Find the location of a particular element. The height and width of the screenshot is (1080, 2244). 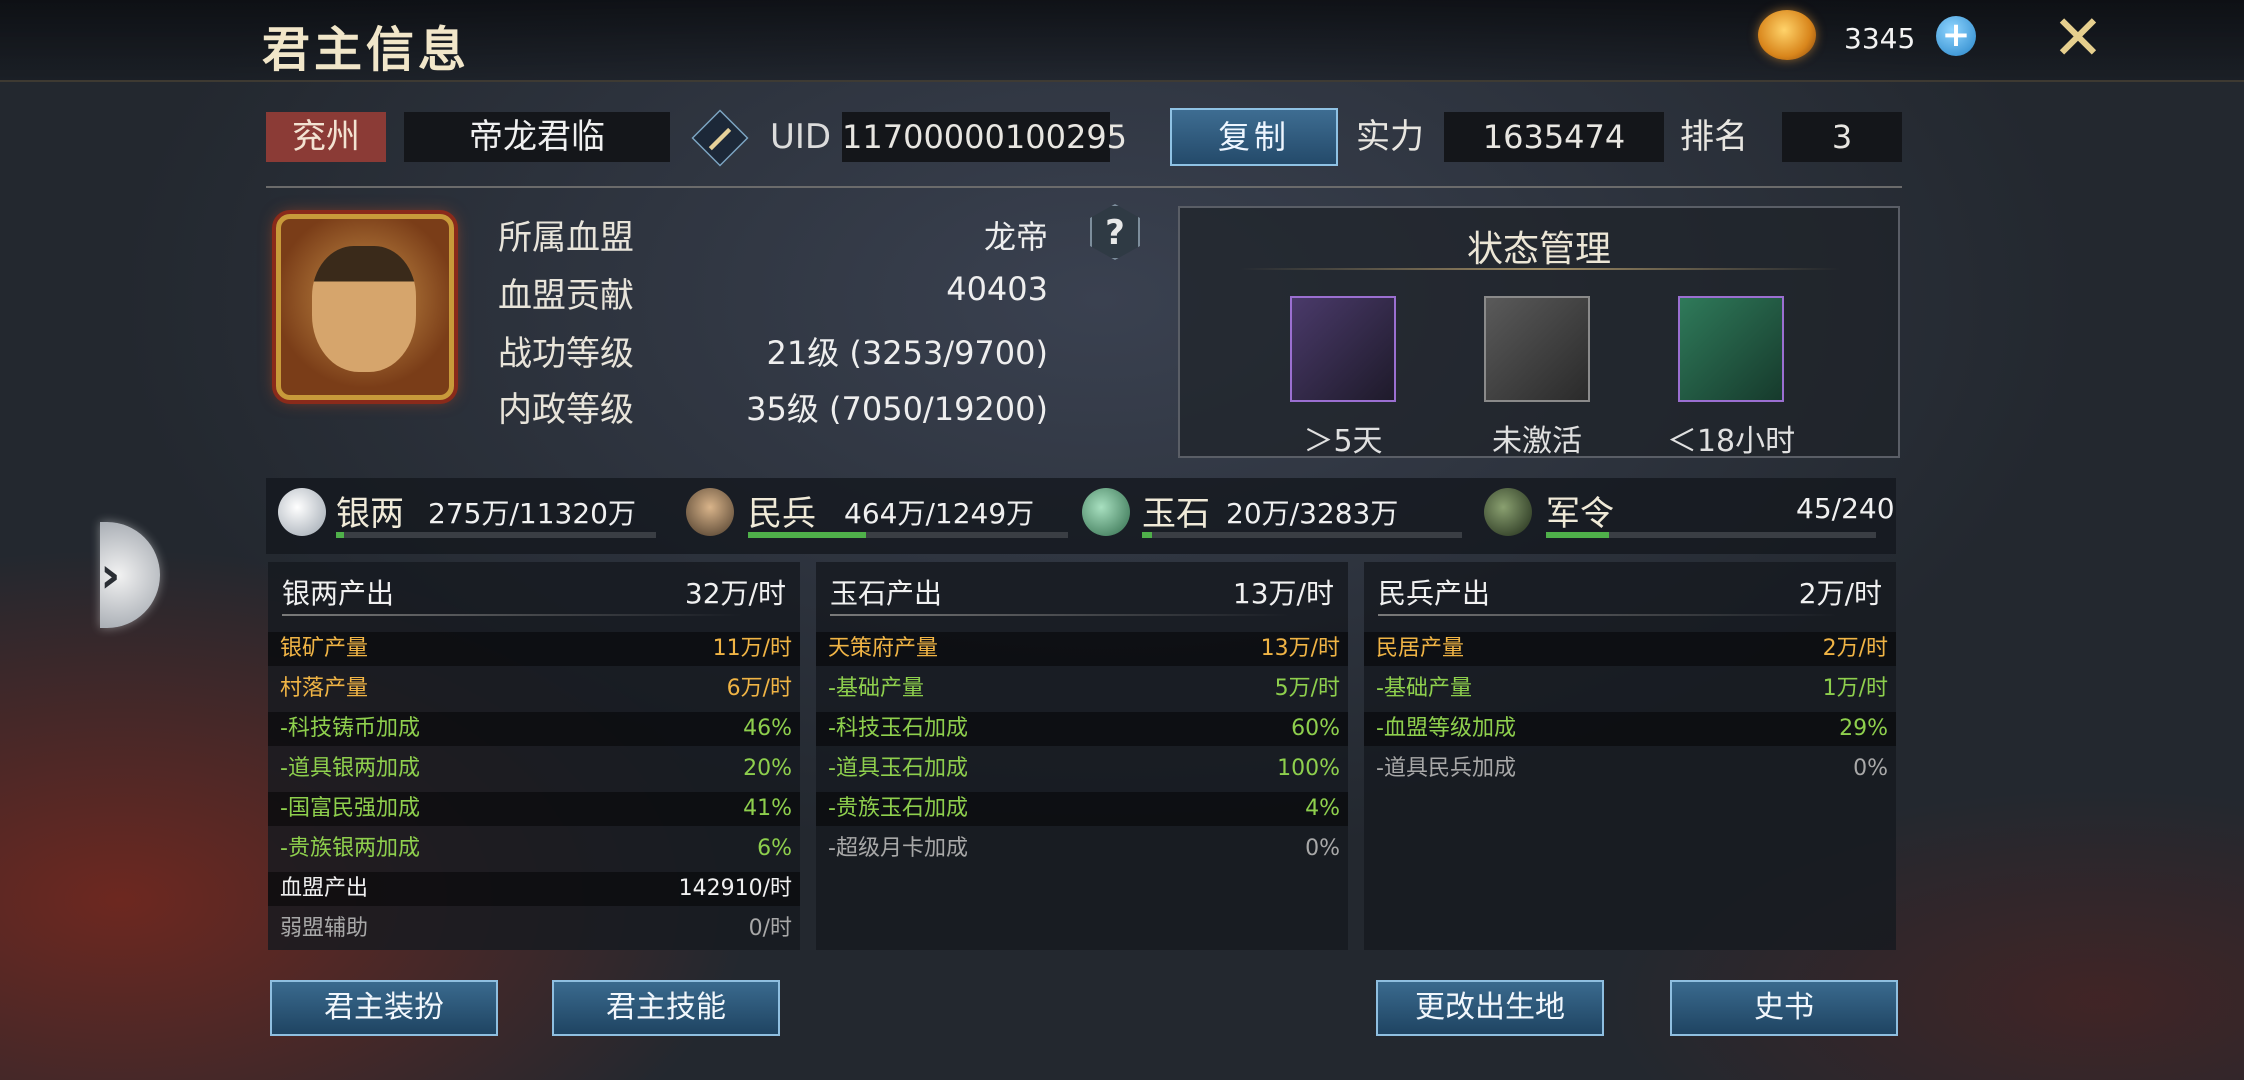

command-token-icon is located at coordinates (1508, 512).